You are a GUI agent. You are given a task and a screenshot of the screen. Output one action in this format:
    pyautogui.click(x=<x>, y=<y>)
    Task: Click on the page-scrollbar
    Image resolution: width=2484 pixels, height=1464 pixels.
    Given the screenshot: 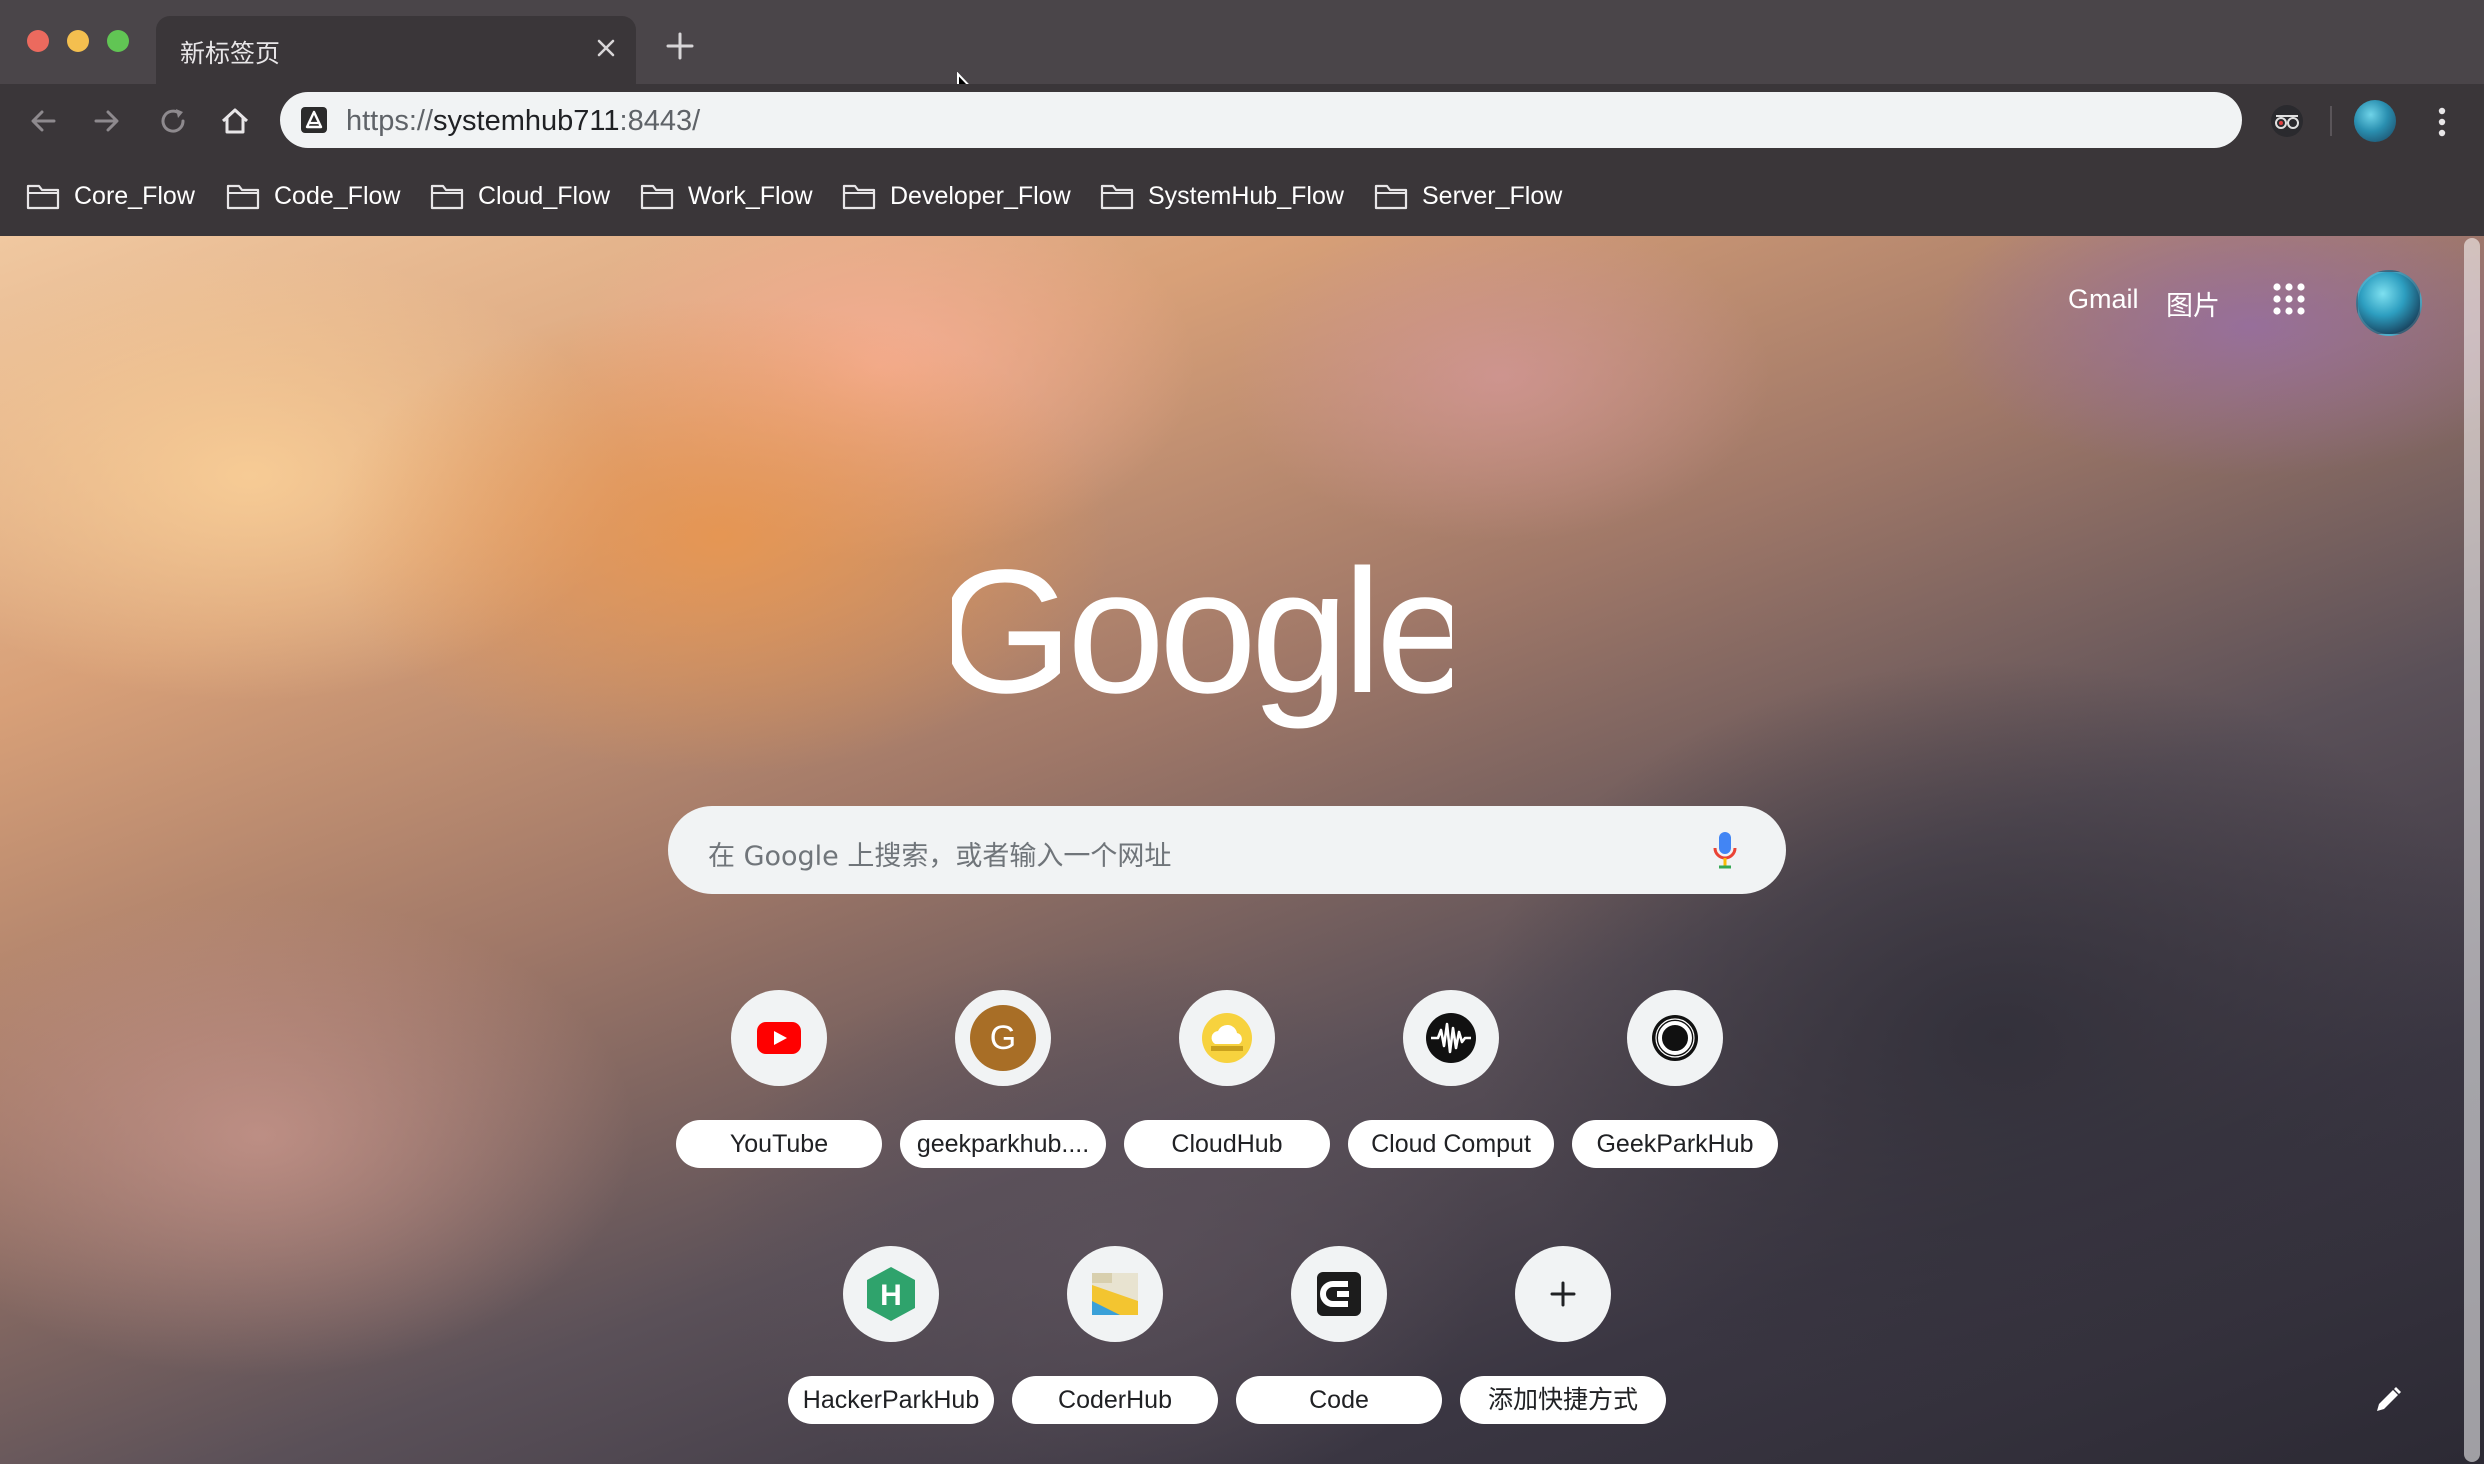 What is the action you would take?
    pyautogui.click(x=2471, y=850)
    